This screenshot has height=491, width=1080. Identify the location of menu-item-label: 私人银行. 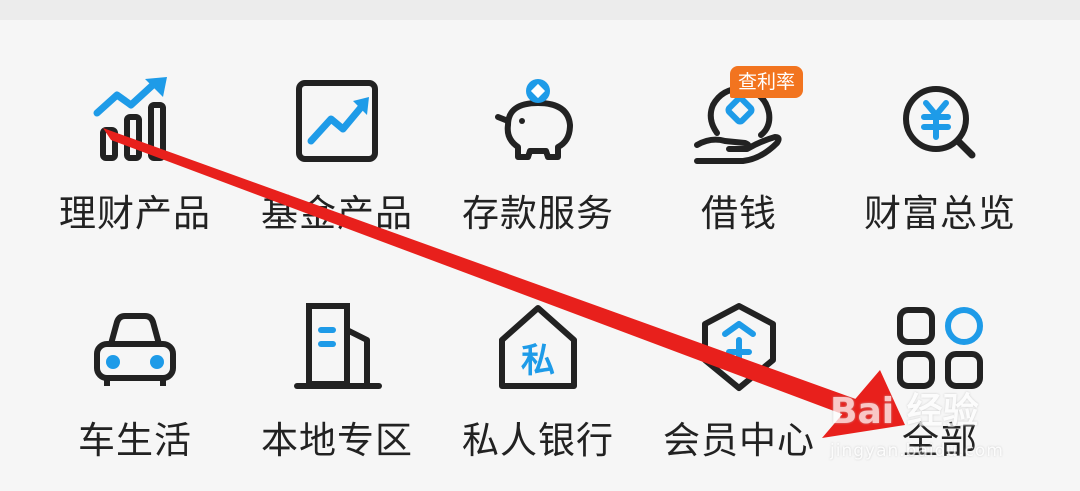
(538, 440).